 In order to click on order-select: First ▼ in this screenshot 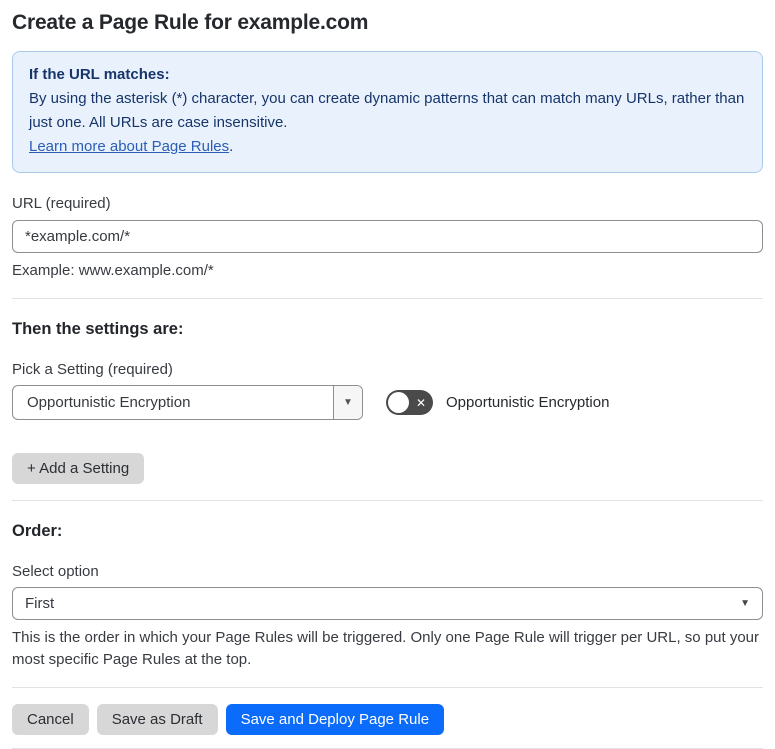, I will do `click(387, 603)`.